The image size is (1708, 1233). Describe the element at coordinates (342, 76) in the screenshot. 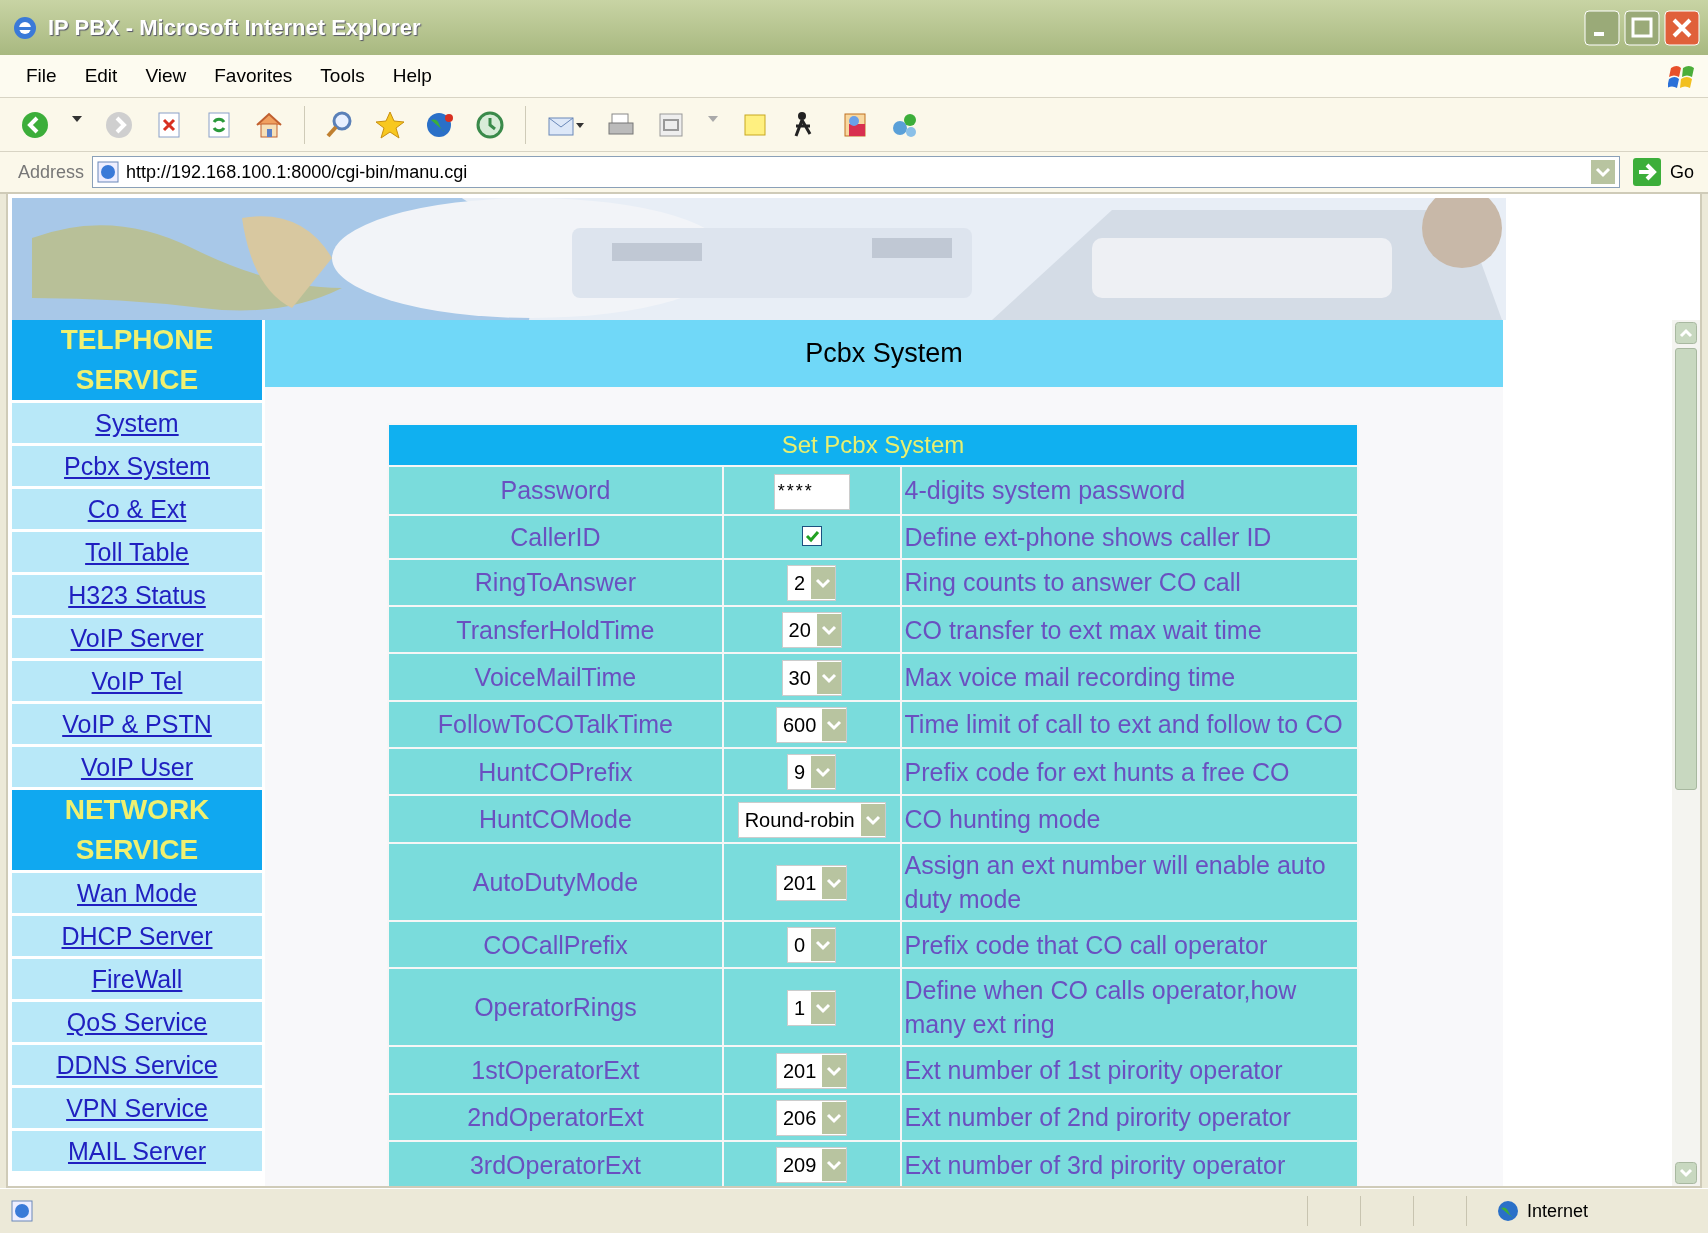

I see `menu-item: Tools` at that location.